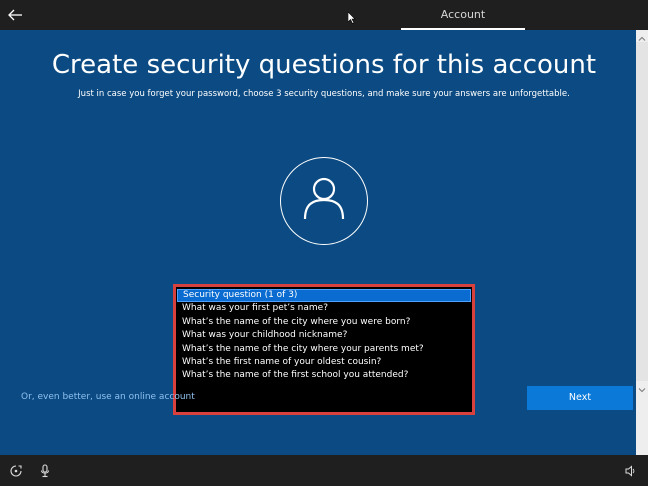 The height and width of the screenshot is (486, 648). What do you see at coordinates (324, 296) in the screenshot?
I see `question-option-placeholder: Security question (1 of 3)` at bounding box center [324, 296].